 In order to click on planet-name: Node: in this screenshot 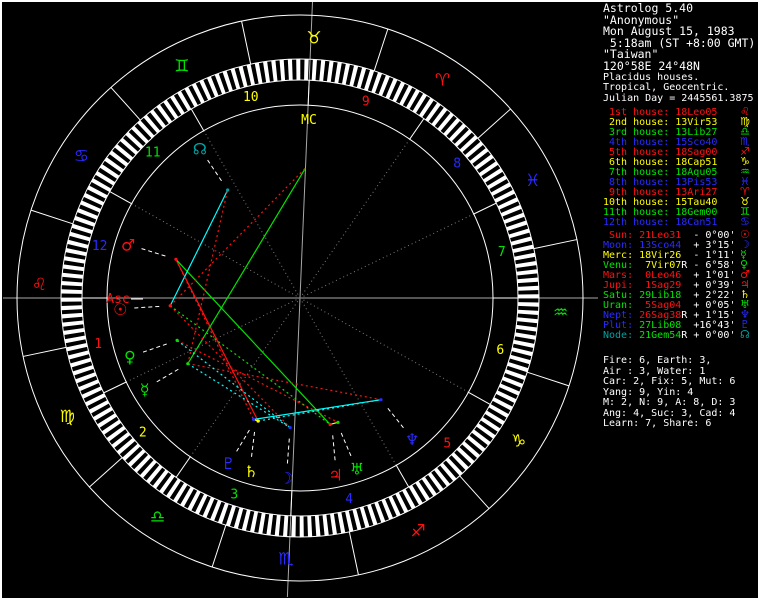, I will do `click(621, 335)`.